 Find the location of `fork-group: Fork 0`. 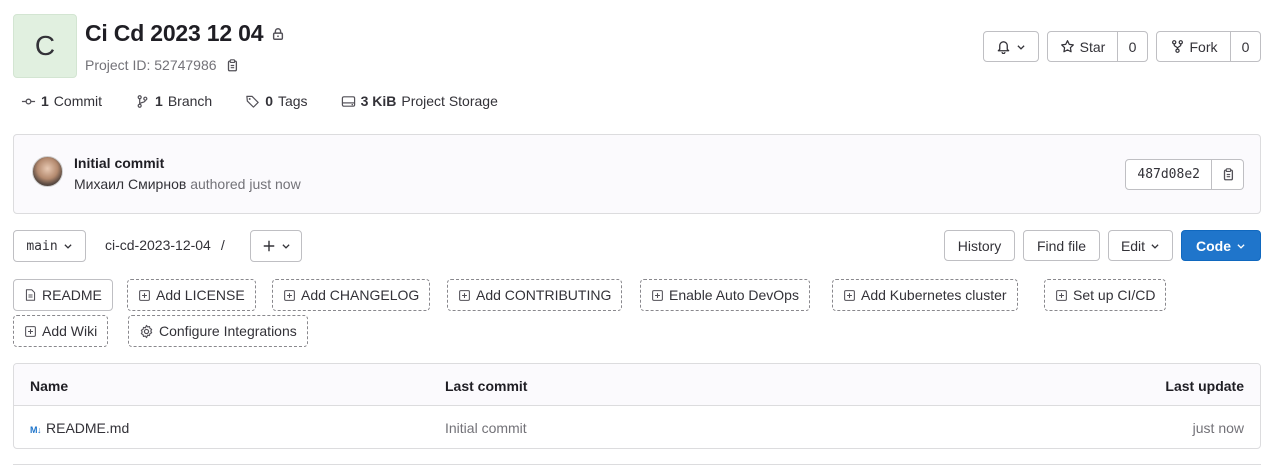

fork-group: Fork 0 is located at coordinates (1208, 46).